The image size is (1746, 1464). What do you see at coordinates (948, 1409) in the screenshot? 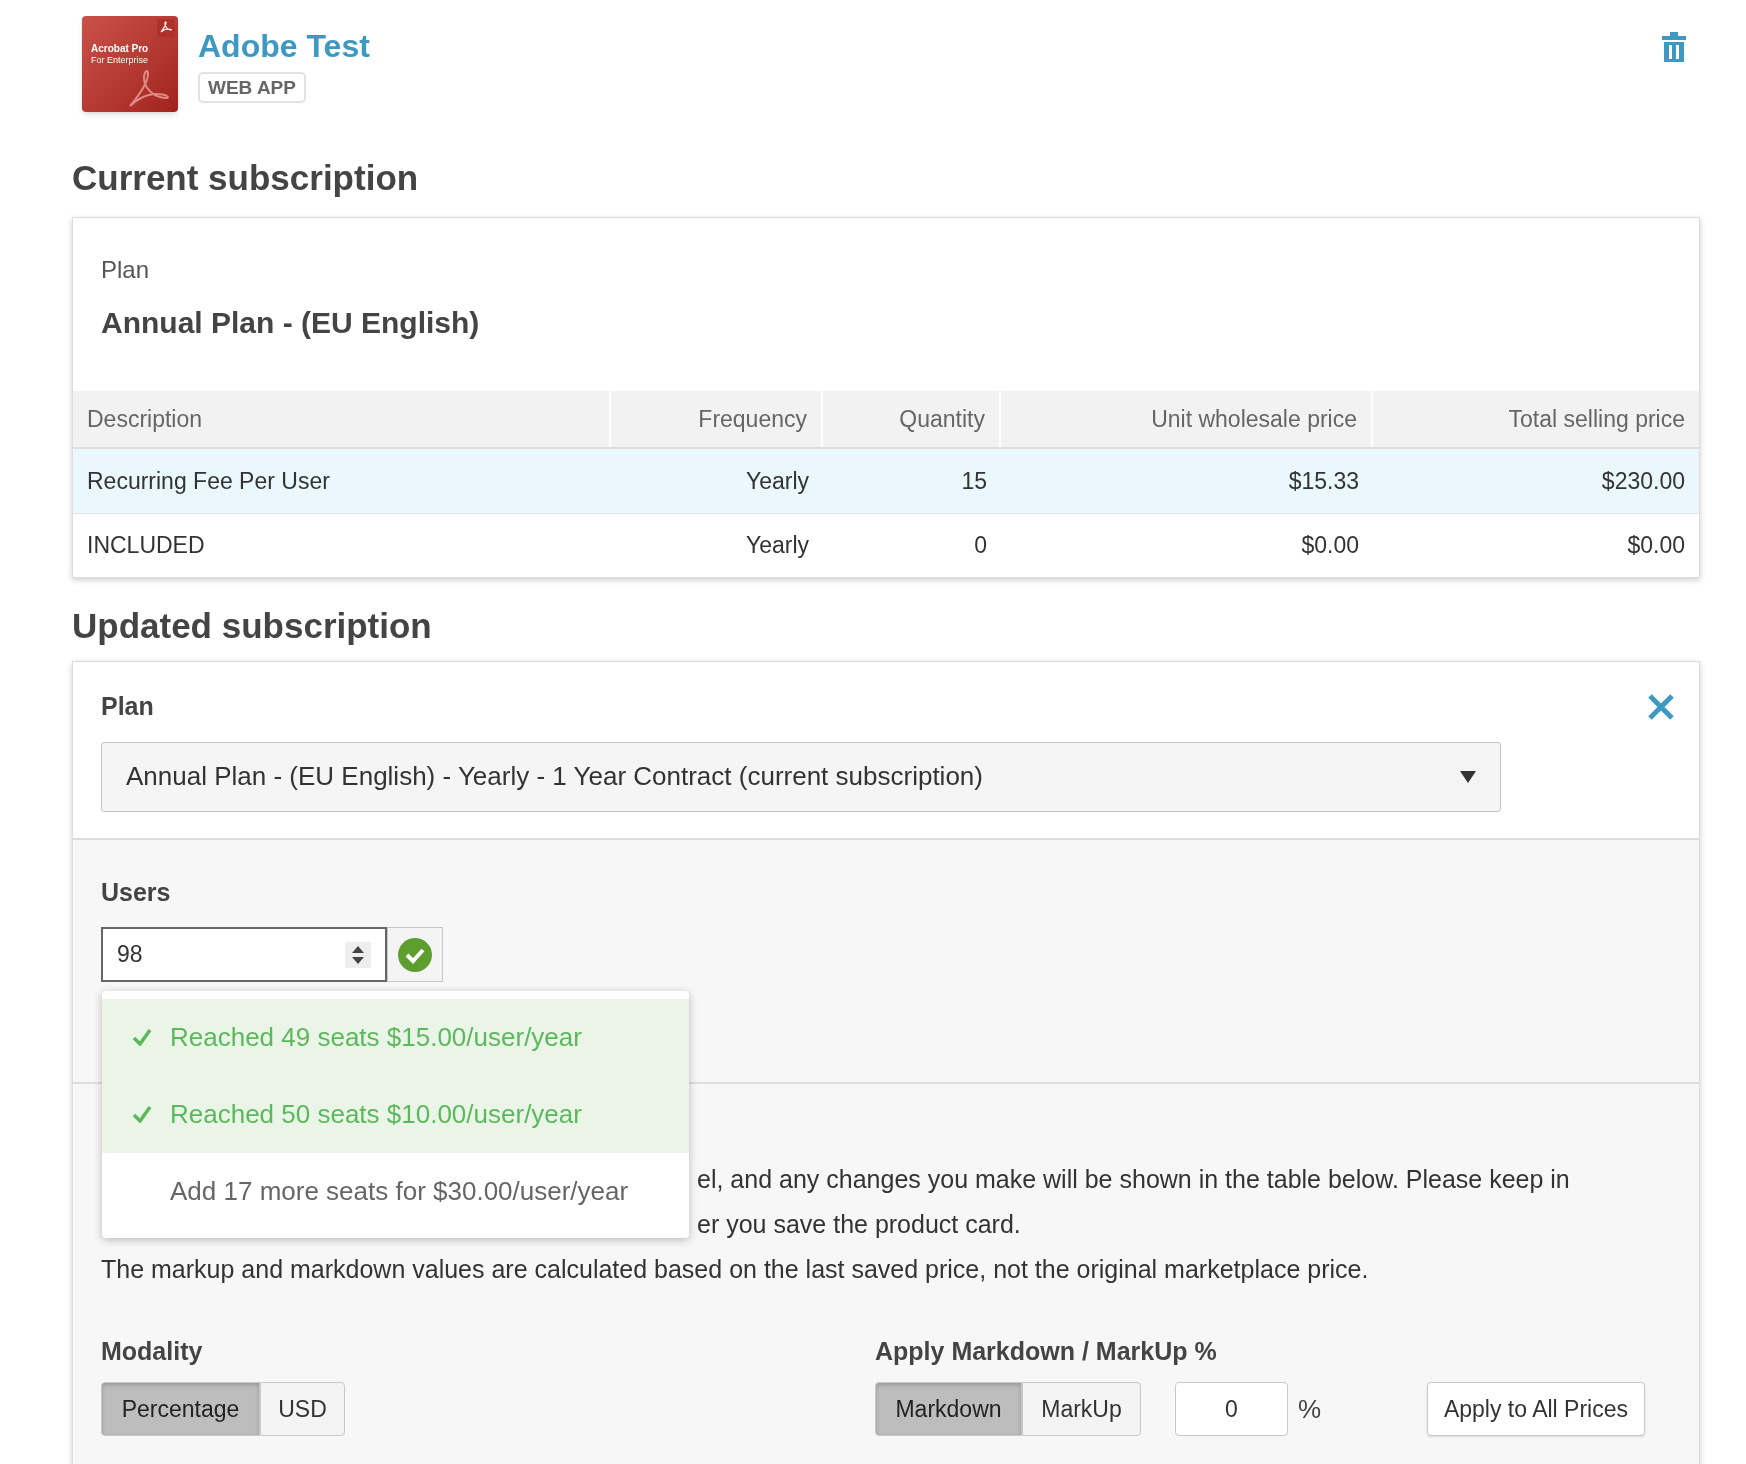
I see `segment-button: Markdown` at bounding box center [948, 1409].